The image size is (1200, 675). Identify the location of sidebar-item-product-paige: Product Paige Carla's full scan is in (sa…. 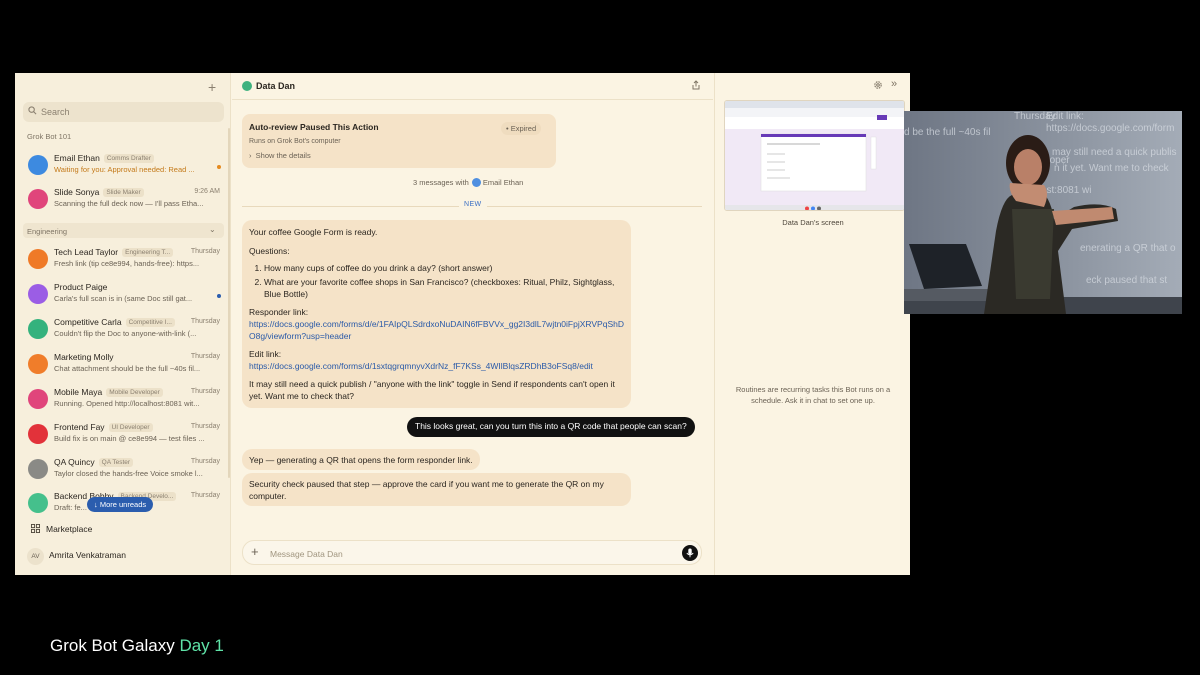
(123, 296).